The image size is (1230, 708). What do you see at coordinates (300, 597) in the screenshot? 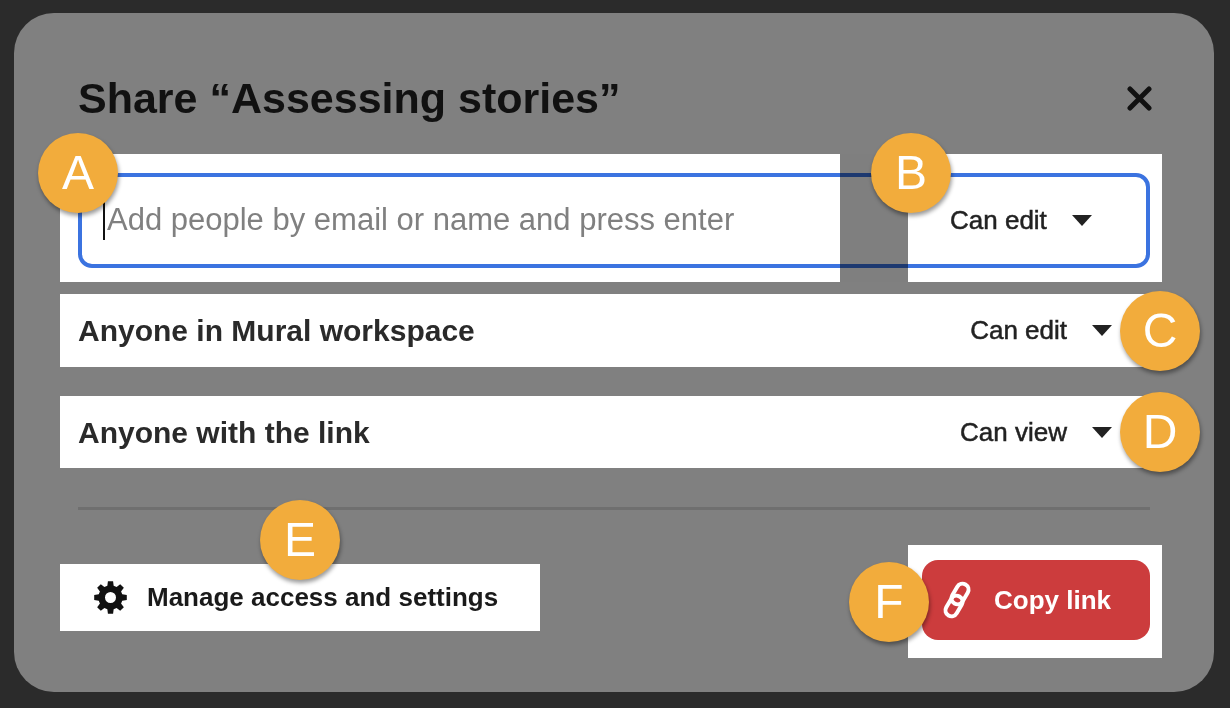
I see `manage-settings-button: Manage access and settings` at bounding box center [300, 597].